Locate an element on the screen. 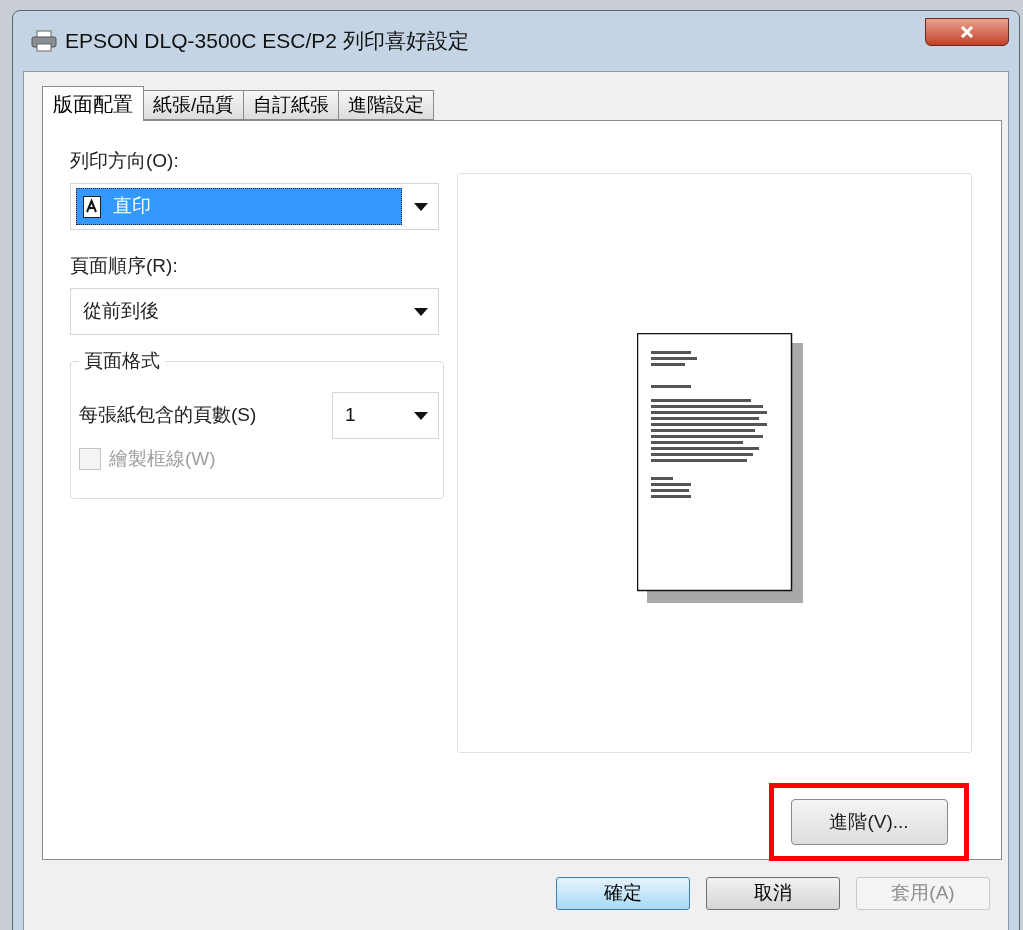 The image size is (1023, 930). tab: 紙張/品質 is located at coordinates (194, 105).